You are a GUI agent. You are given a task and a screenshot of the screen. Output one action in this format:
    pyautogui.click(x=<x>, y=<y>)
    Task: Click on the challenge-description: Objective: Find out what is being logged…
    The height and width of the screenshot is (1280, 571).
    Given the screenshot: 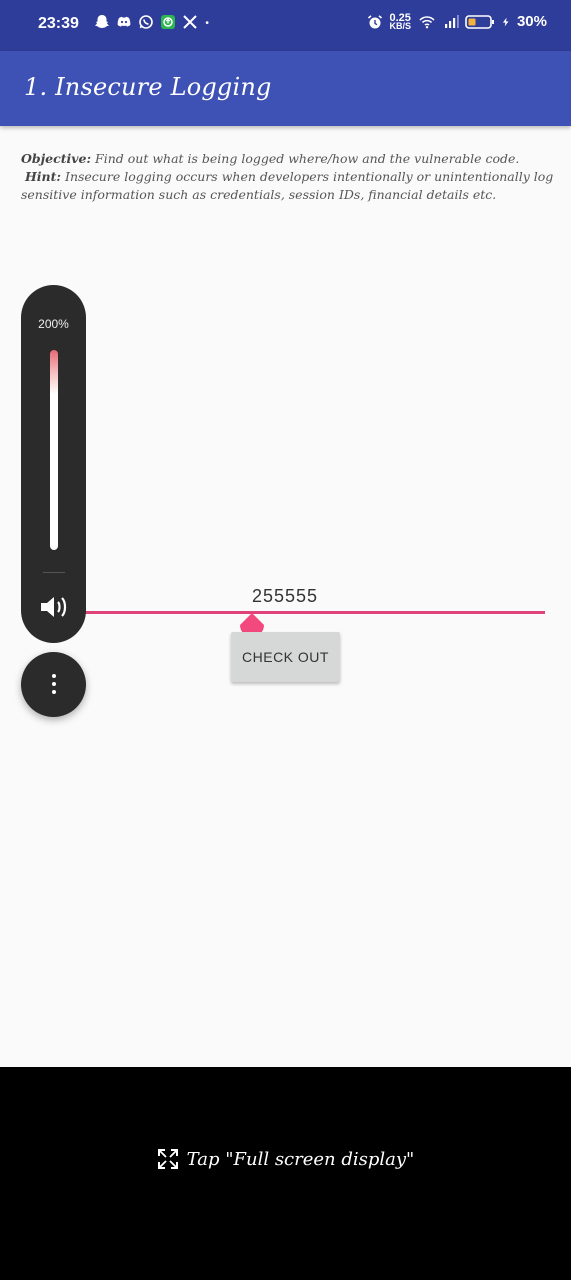 What is the action you would take?
    pyautogui.click(x=287, y=177)
    